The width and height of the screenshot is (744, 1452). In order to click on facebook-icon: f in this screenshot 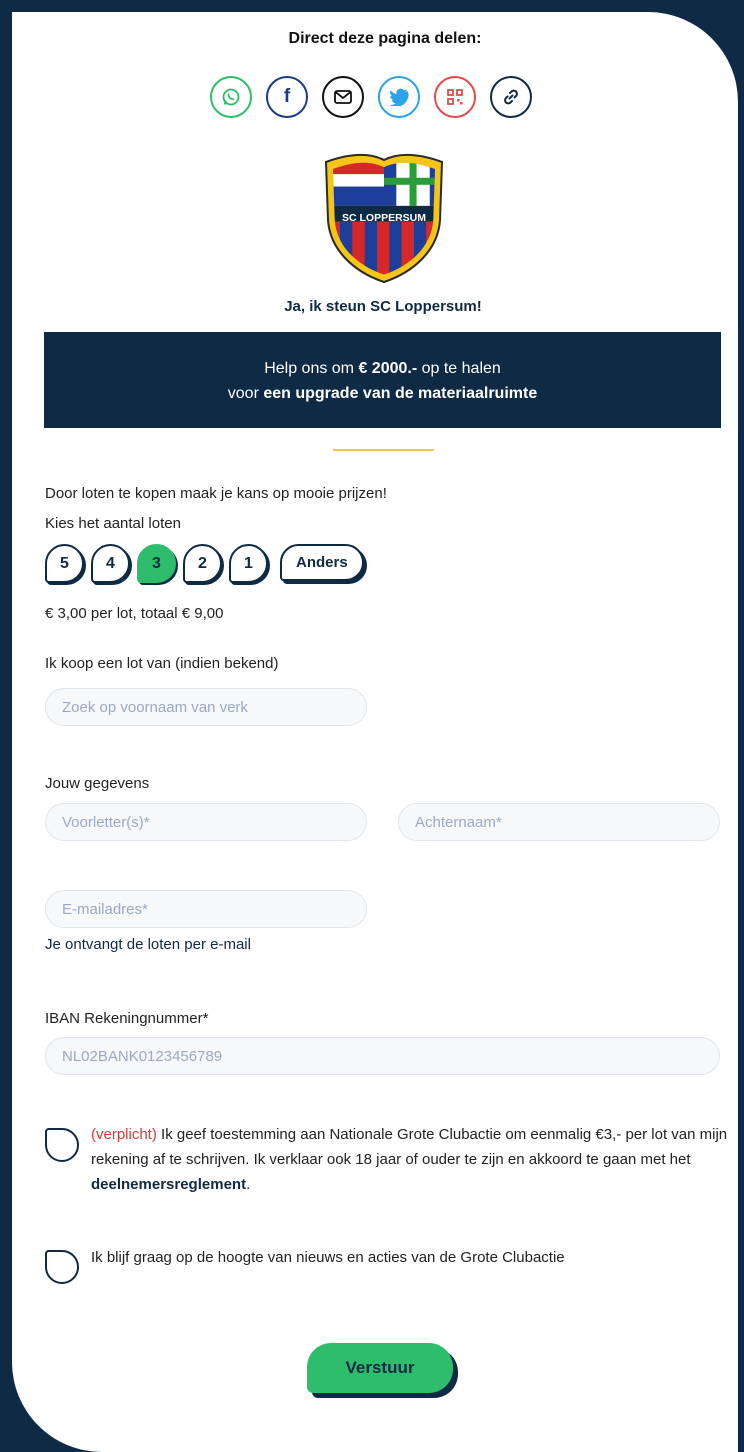, I will do `click(287, 96)`.